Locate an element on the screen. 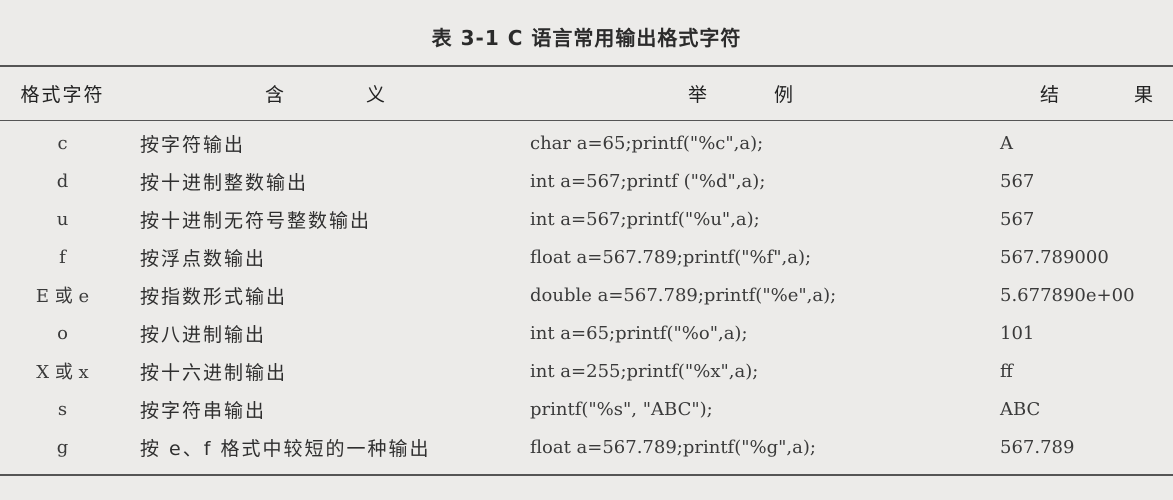 Image resolution: width=1173 pixels, height=500 pixels. table-row: o 按八进制输出 int a=65;printf("%o",a); 101 is located at coordinates (586, 333).